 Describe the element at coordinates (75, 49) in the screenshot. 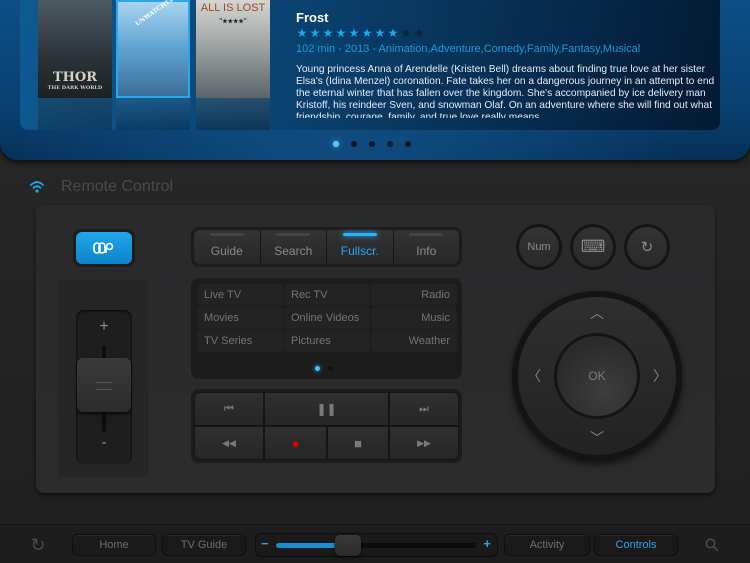

I see `poster-art: THOR THE DARK WORLD` at that location.